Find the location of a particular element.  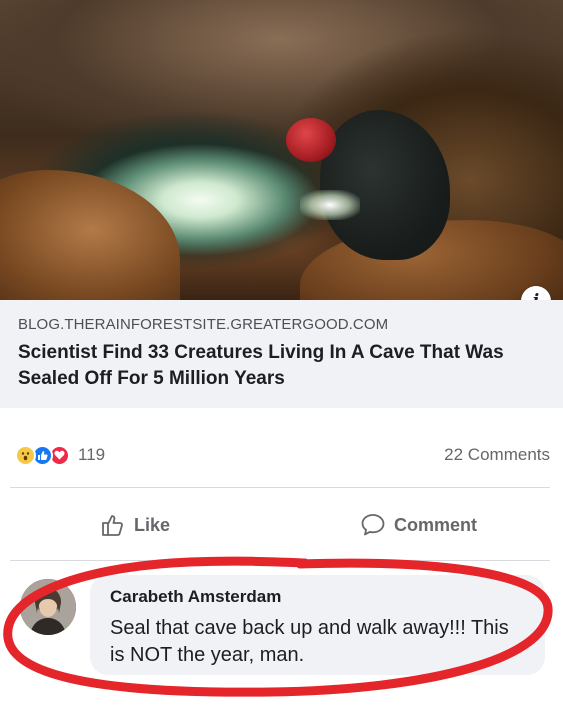

link-domain: BLOG.THERAINFORESTSITE.GREATERGOOD.COM is located at coordinates (203, 324).